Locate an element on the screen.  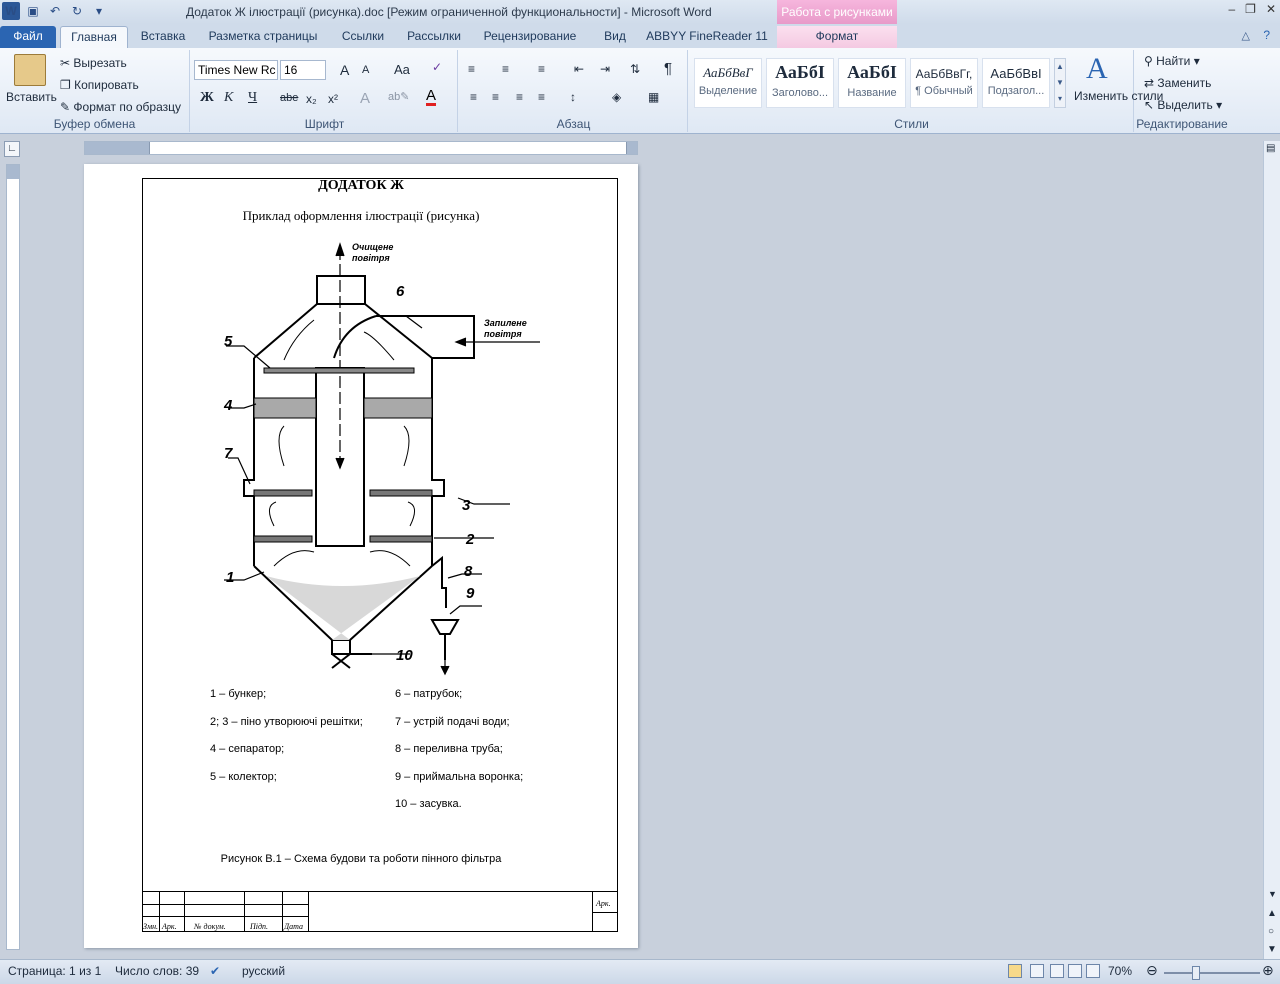
label-7: 7 is located at coordinates (228, 453).